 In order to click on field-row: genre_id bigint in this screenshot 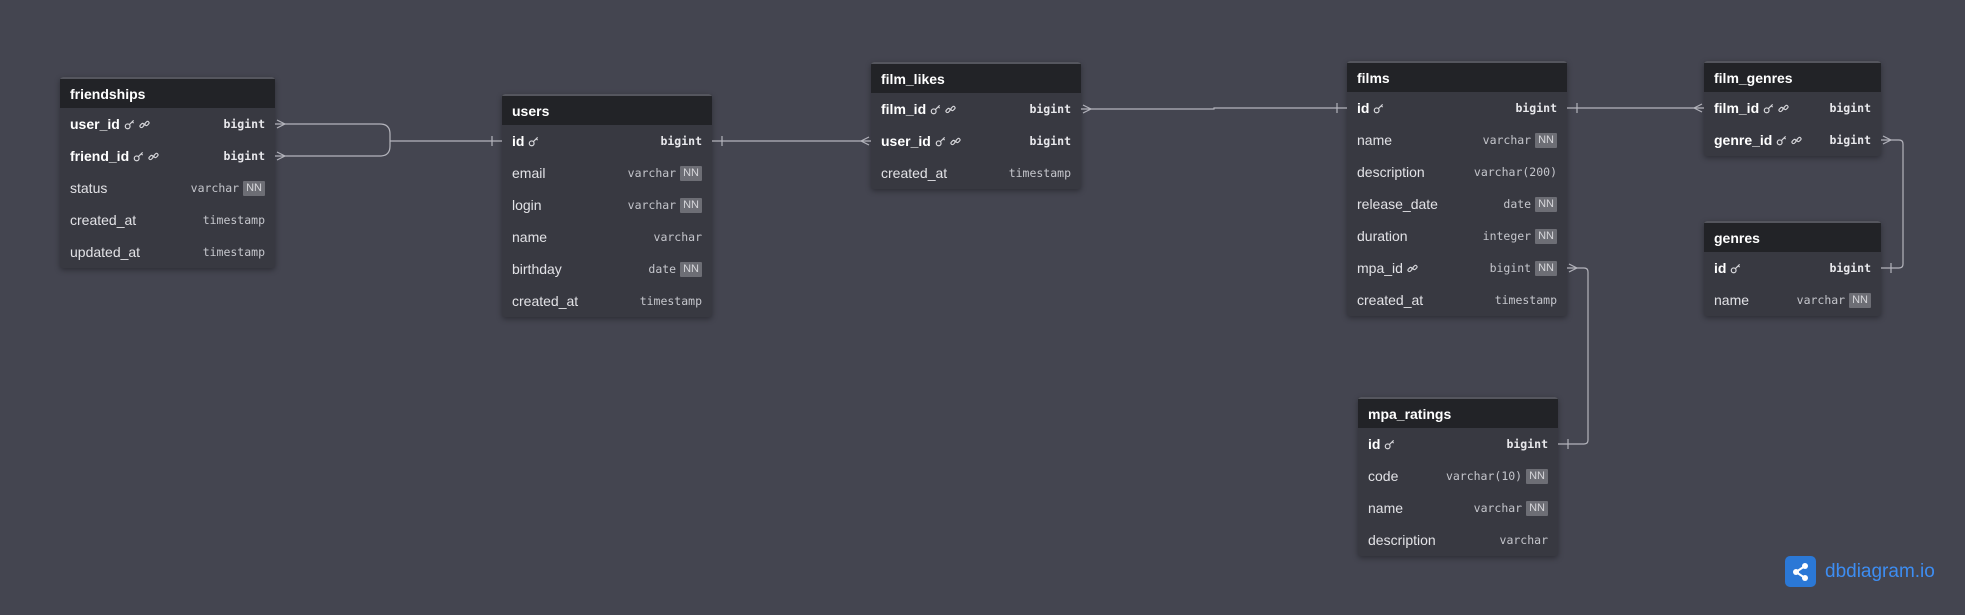, I will do `click(1792, 140)`.